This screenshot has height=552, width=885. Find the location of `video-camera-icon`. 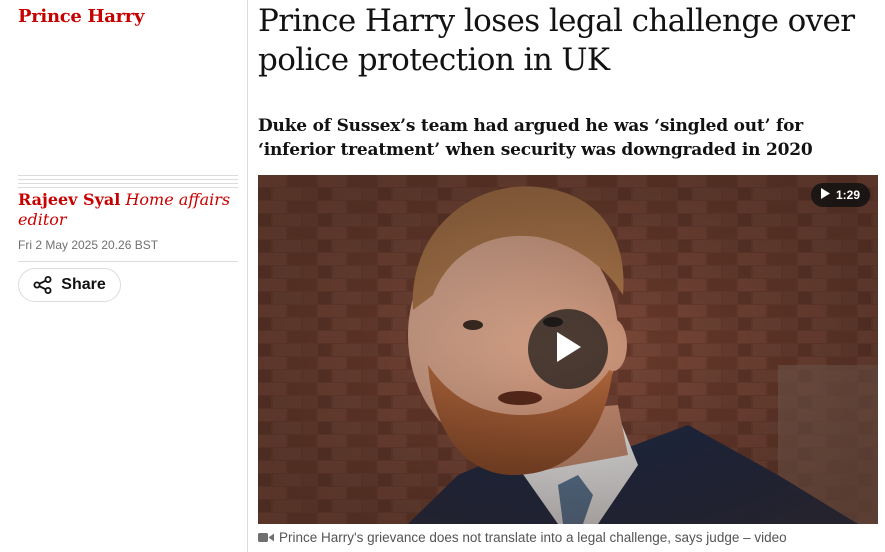

video-camera-icon is located at coordinates (266, 537).